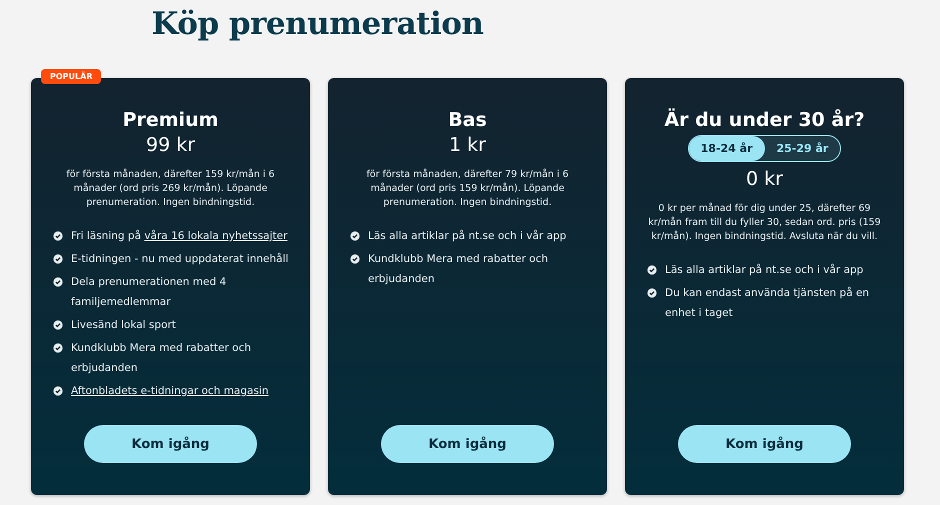  What do you see at coordinates (764, 179) in the screenshot?
I see `plan-price: 0 kr` at bounding box center [764, 179].